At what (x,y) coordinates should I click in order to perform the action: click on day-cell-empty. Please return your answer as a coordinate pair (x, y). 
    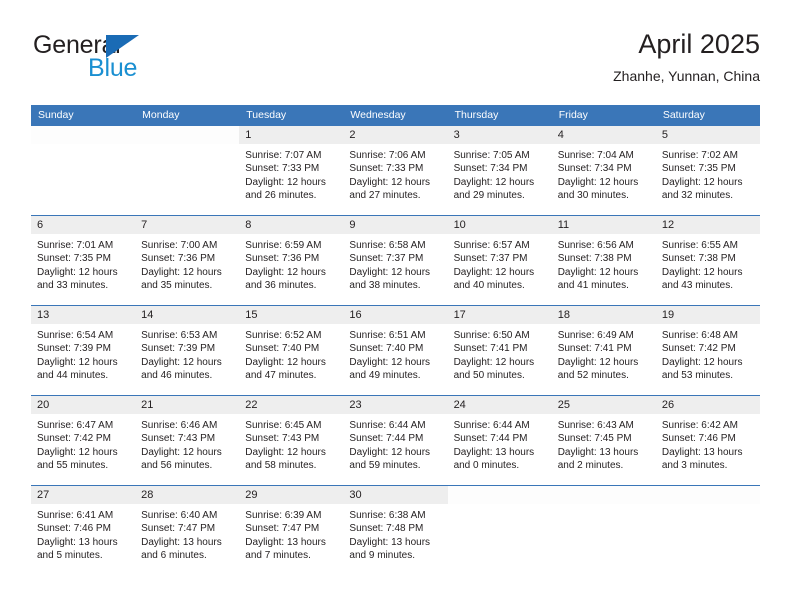
    Looking at the image, I should click on (83, 170).